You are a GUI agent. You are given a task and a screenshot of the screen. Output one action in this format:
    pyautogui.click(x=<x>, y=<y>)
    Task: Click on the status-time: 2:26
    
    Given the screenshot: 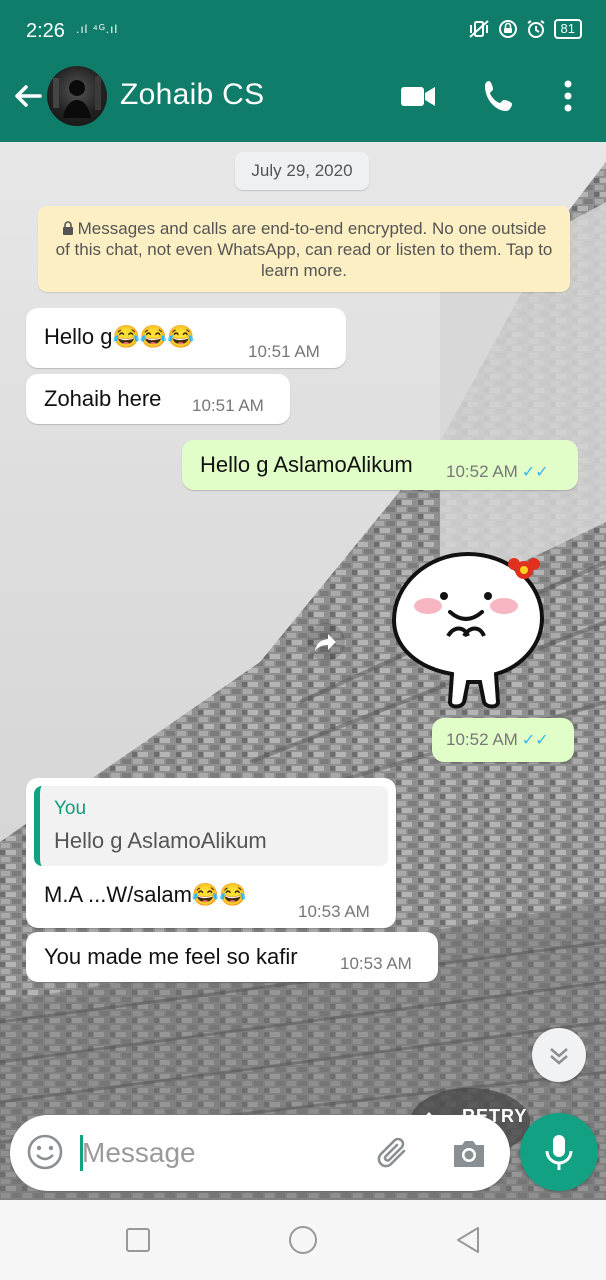 What is the action you would take?
    pyautogui.click(x=45, y=31)
    